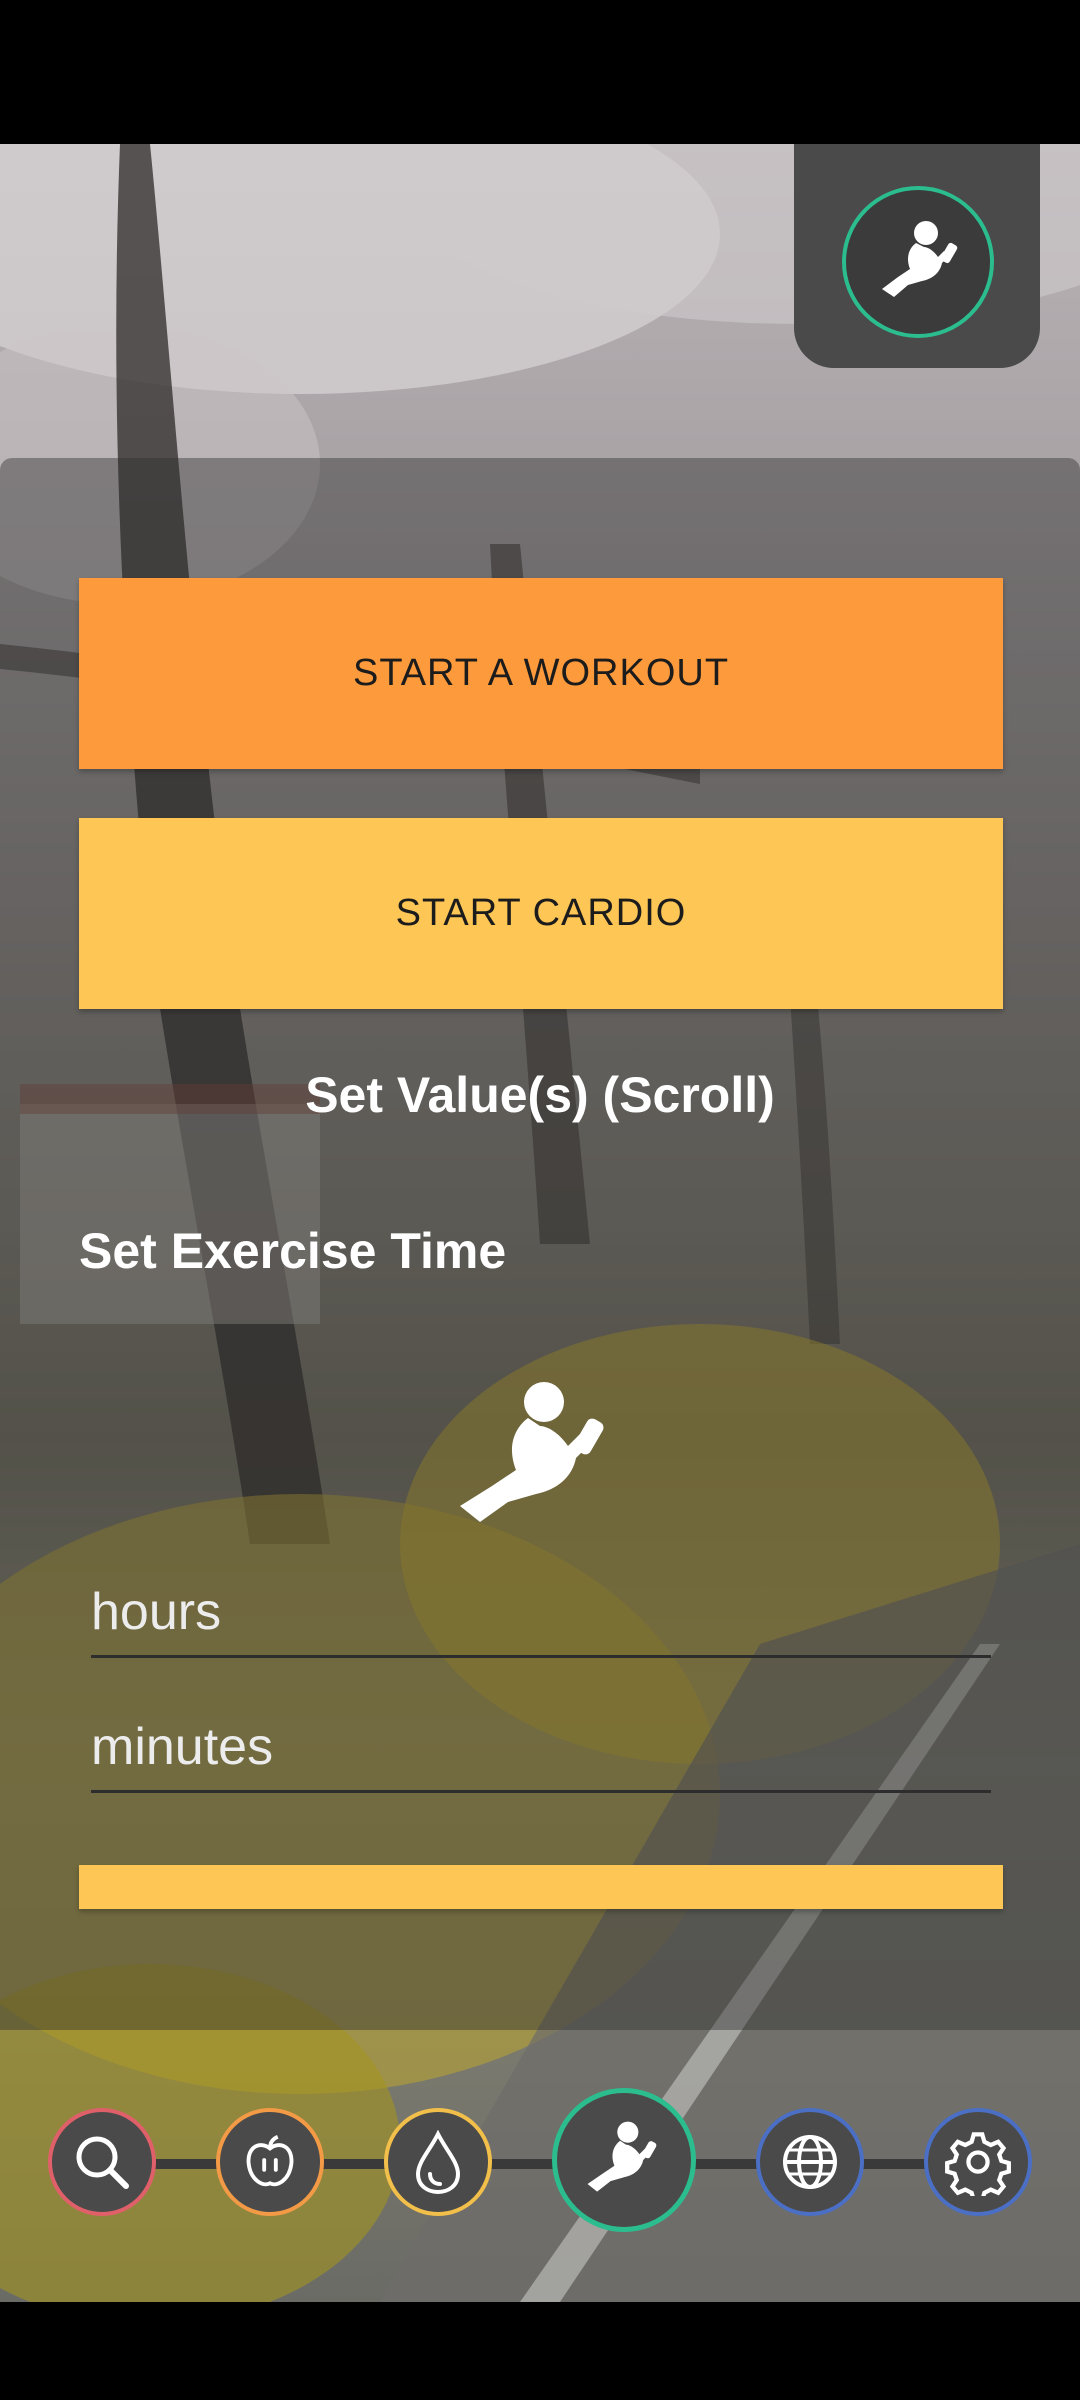  Describe the element at coordinates (293, 1251) in the screenshot. I see `set-exercise-time-label: Set Exercise Time` at that location.